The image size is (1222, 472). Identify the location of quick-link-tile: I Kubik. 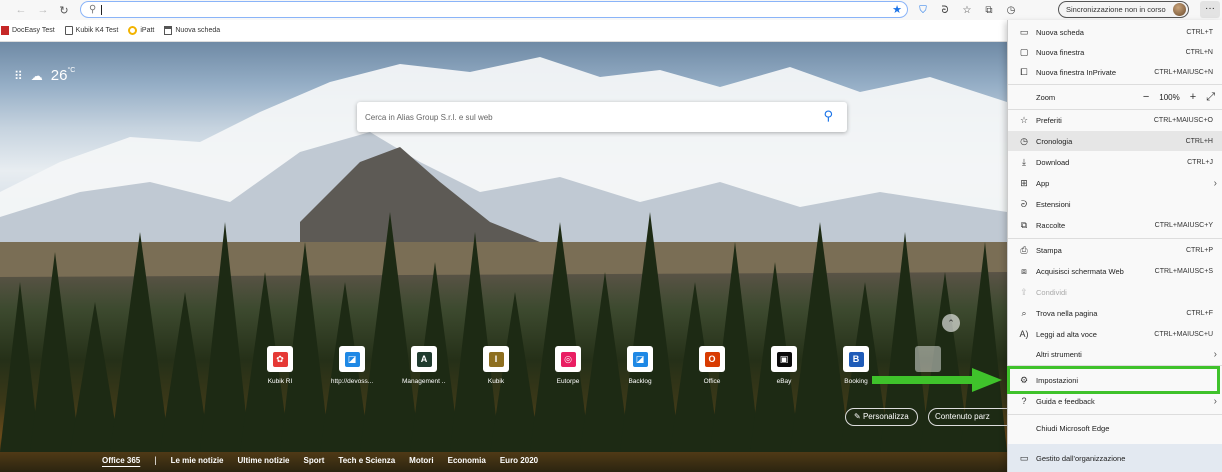
(496, 365).